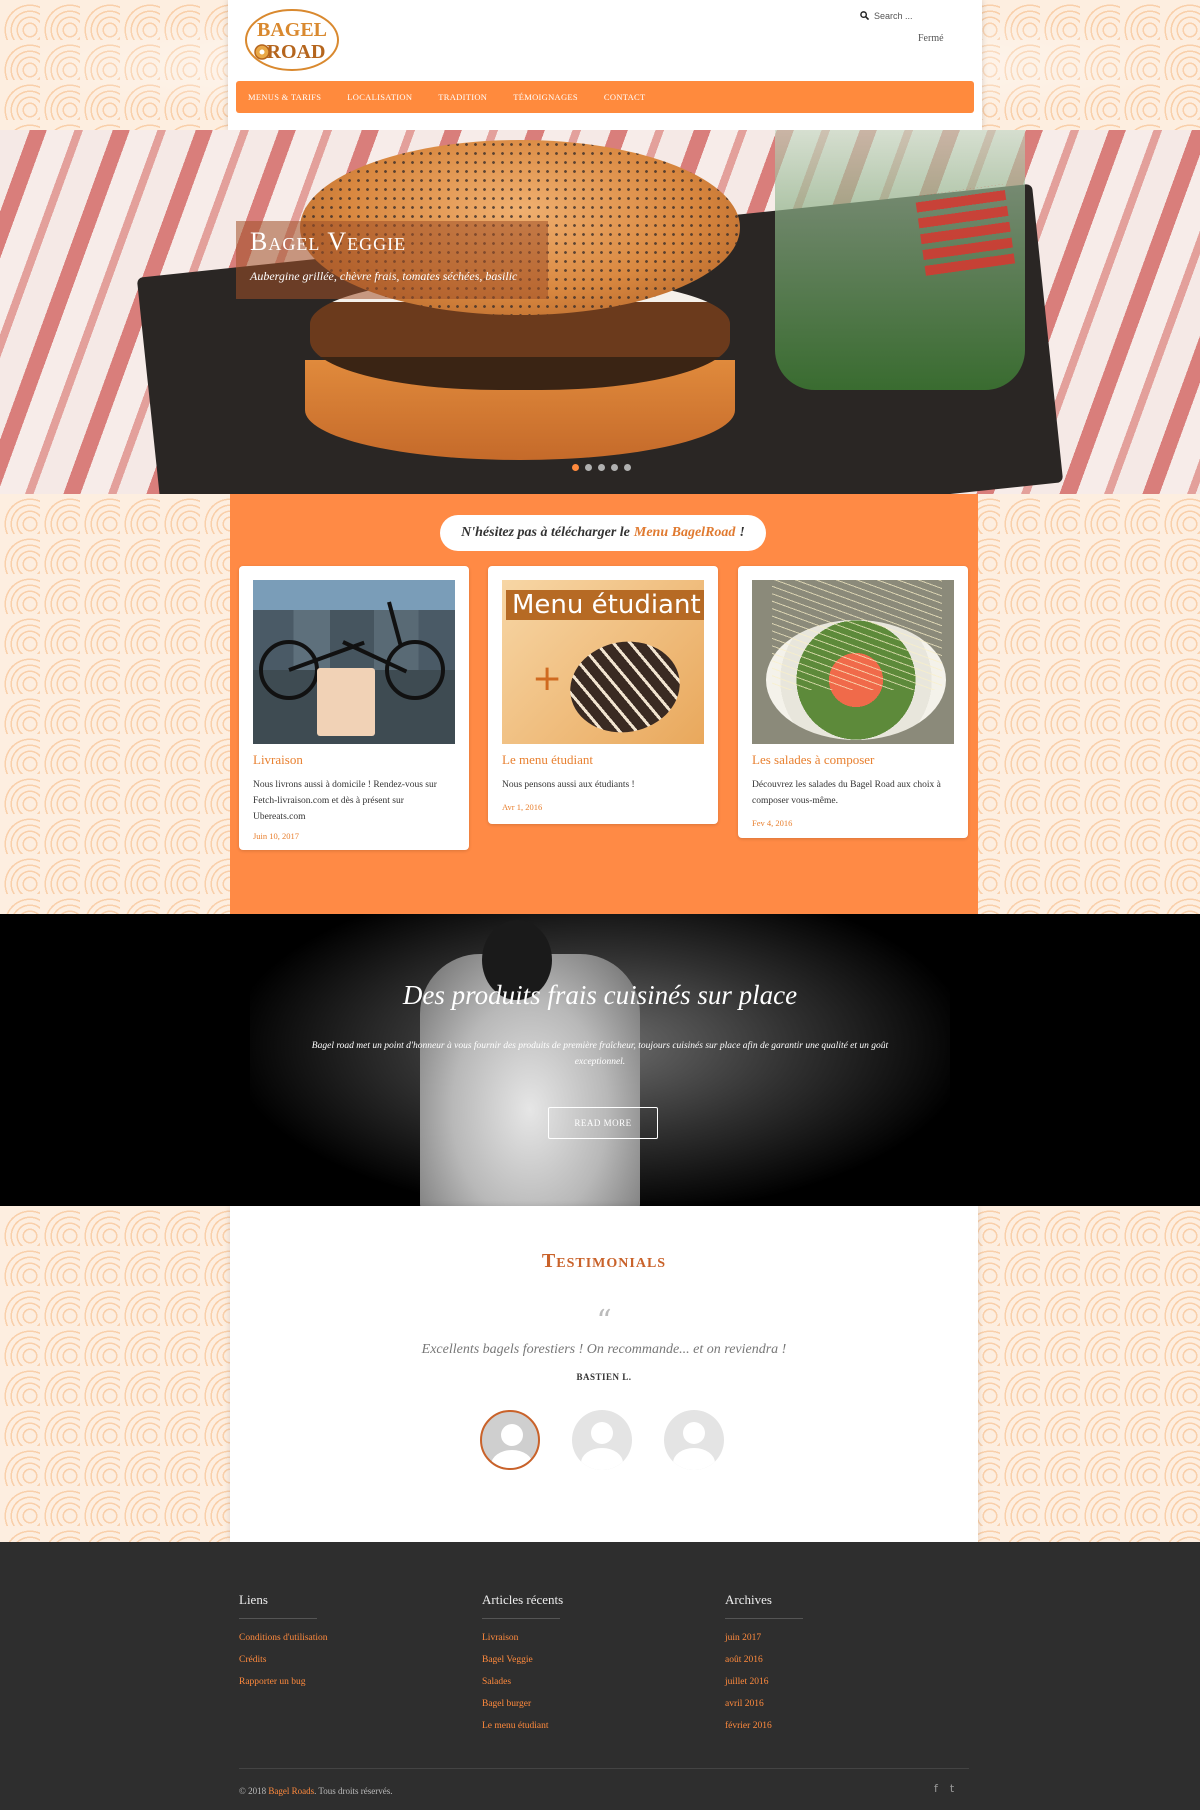 This screenshot has height=1810, width=1200. What do you see at coordinates (742, 532) in the screenshot?
I see `download-suffix: !` at bounding box center [742, 532].